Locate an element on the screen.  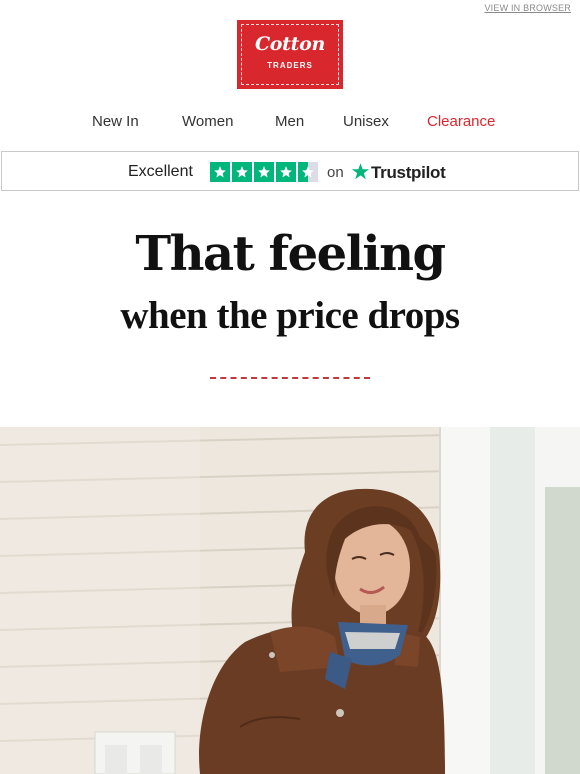
trustpilot-rating-bar: Excellent on Trustpilot is located at coordinates (290, 171).